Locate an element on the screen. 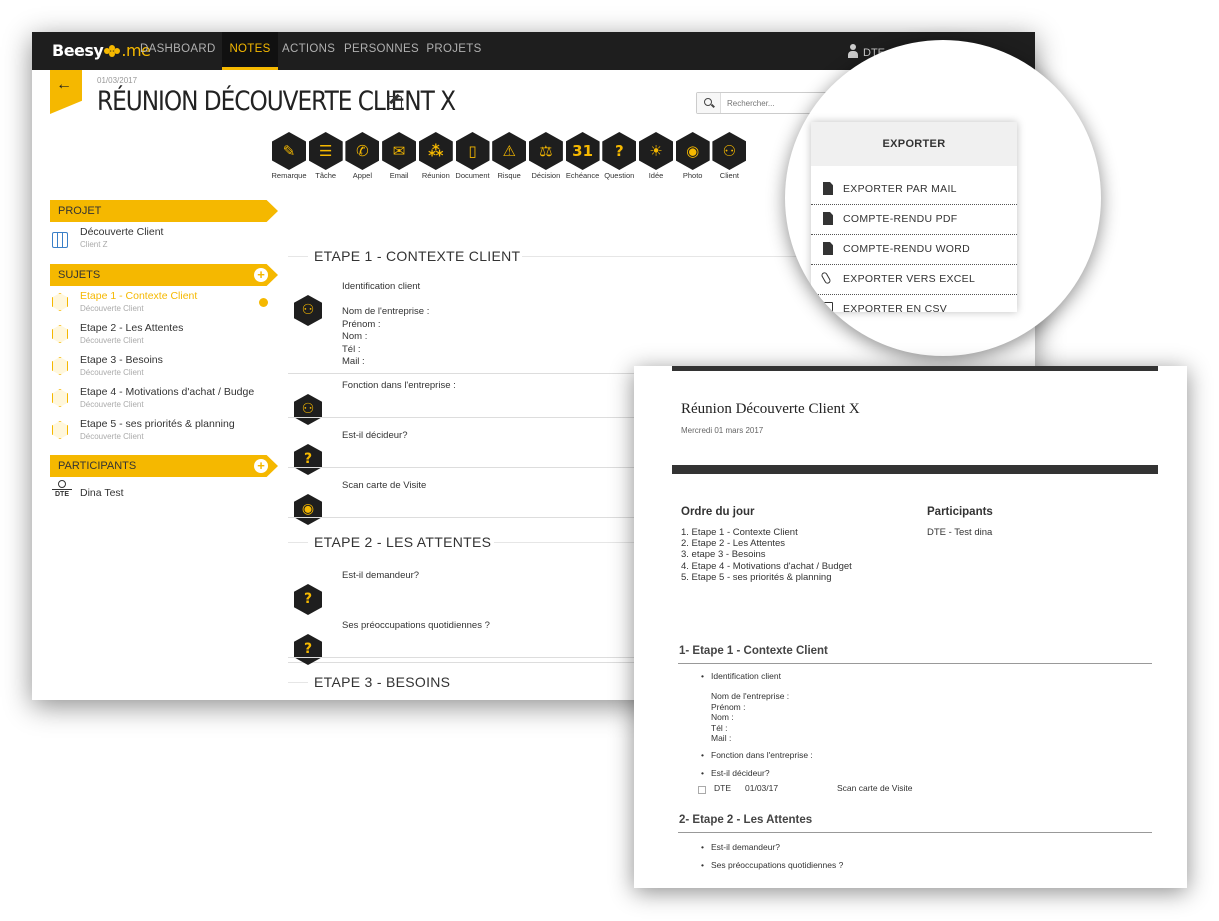  note-text-line: Est-il demandeur? is located at coordinates (381, 575).